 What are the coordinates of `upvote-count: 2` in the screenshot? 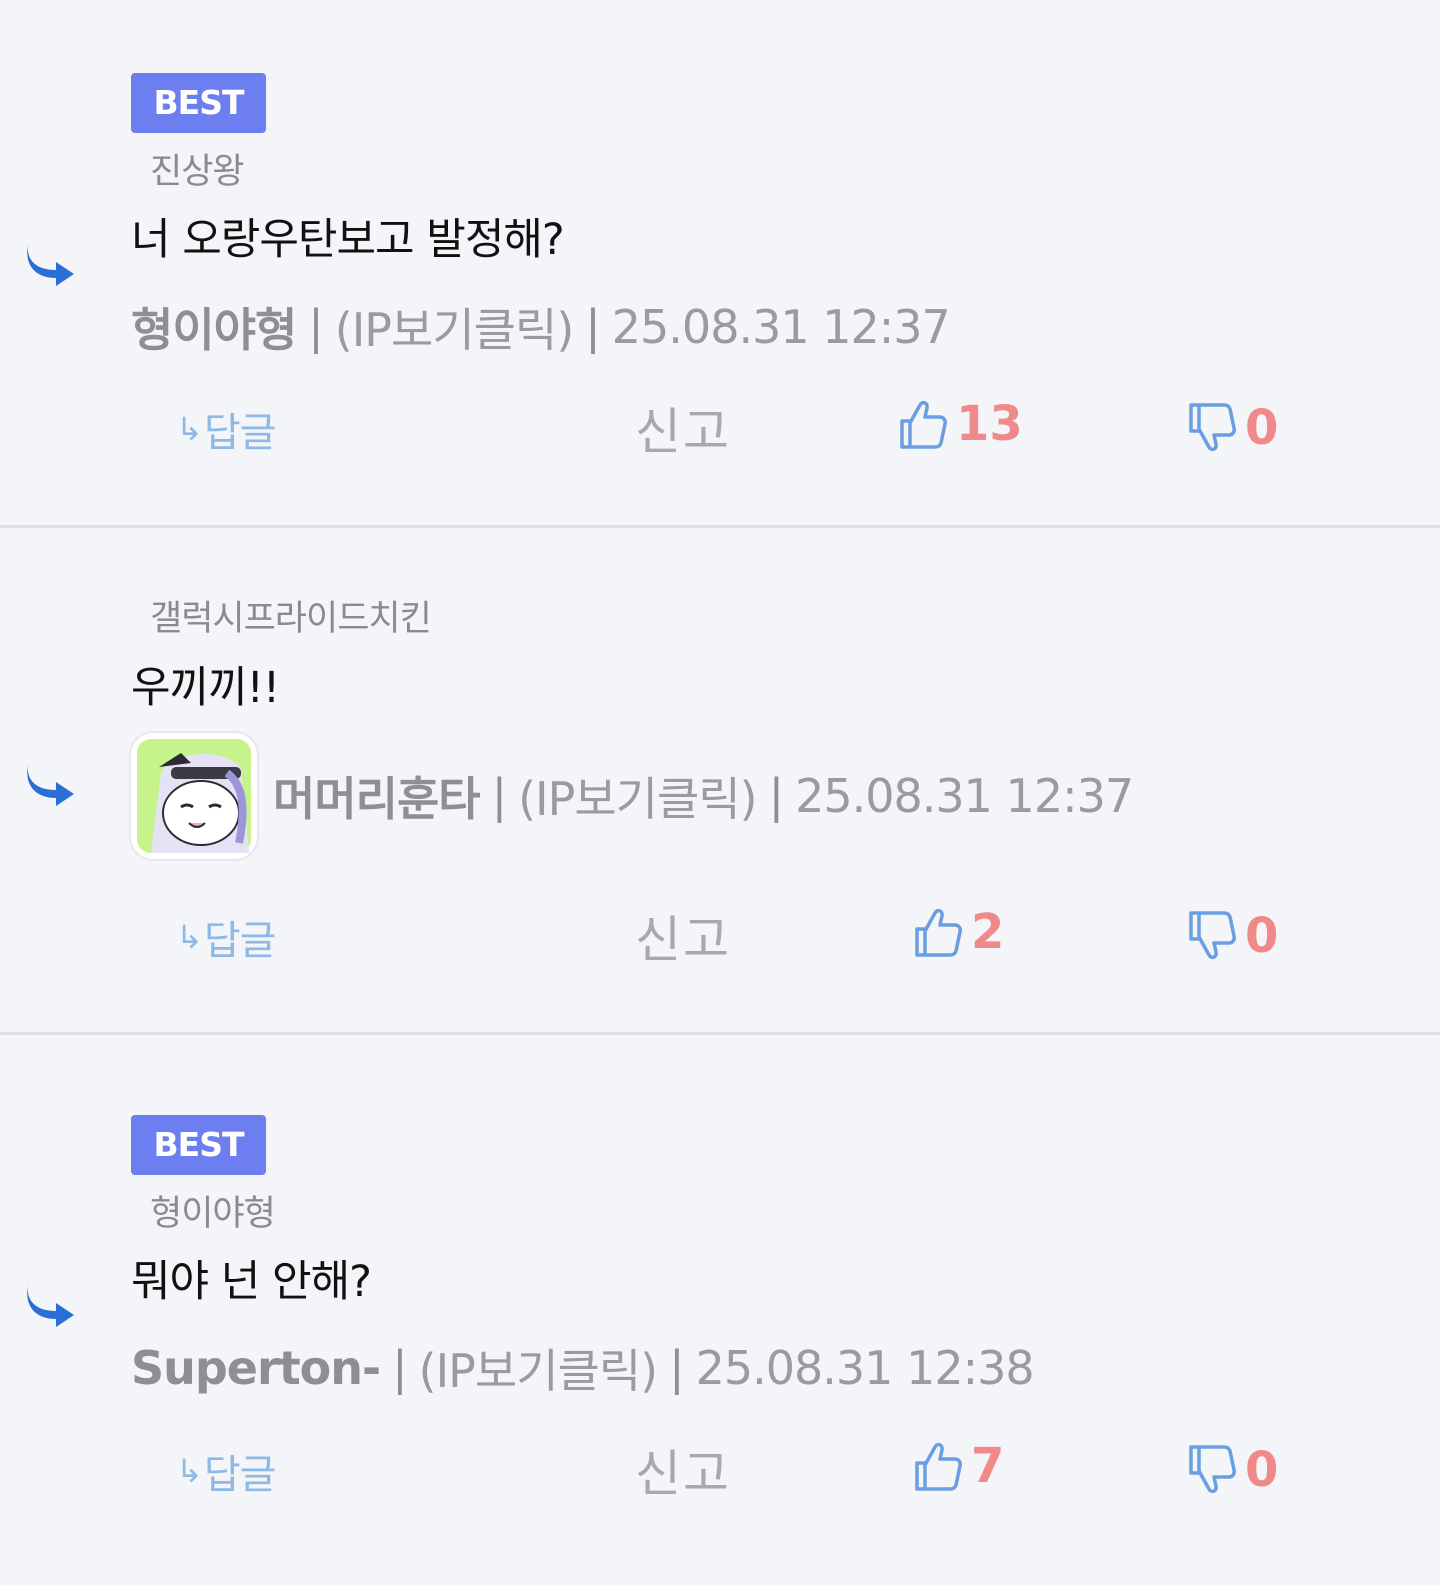 It's located at (988, 932).